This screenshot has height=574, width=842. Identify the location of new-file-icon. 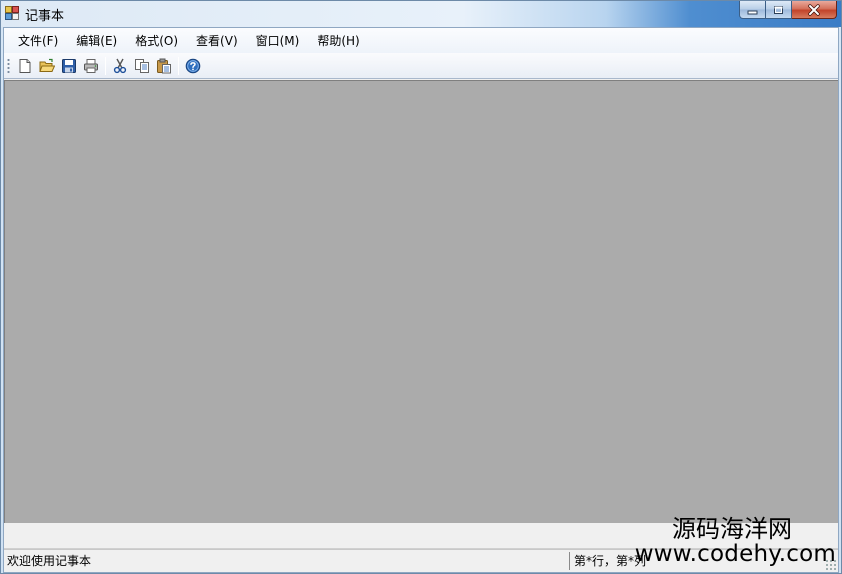
(25, 65).